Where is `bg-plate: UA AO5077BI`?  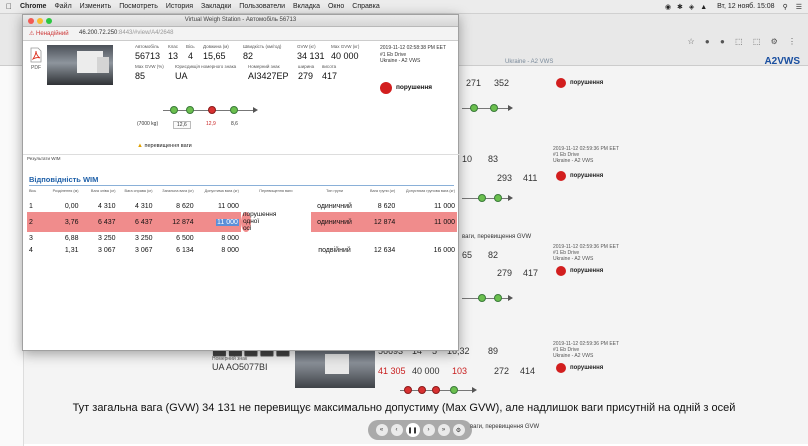 bg-plate: UA AO5077BI is located at coordinates (240, 367).